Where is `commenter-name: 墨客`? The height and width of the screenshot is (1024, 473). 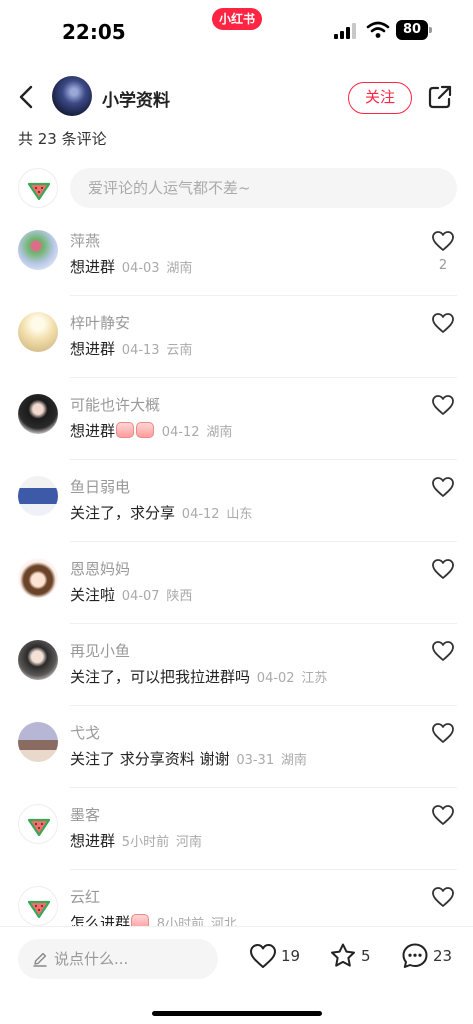
commenter-name: 墨客 is located at coordinates (85, 814).